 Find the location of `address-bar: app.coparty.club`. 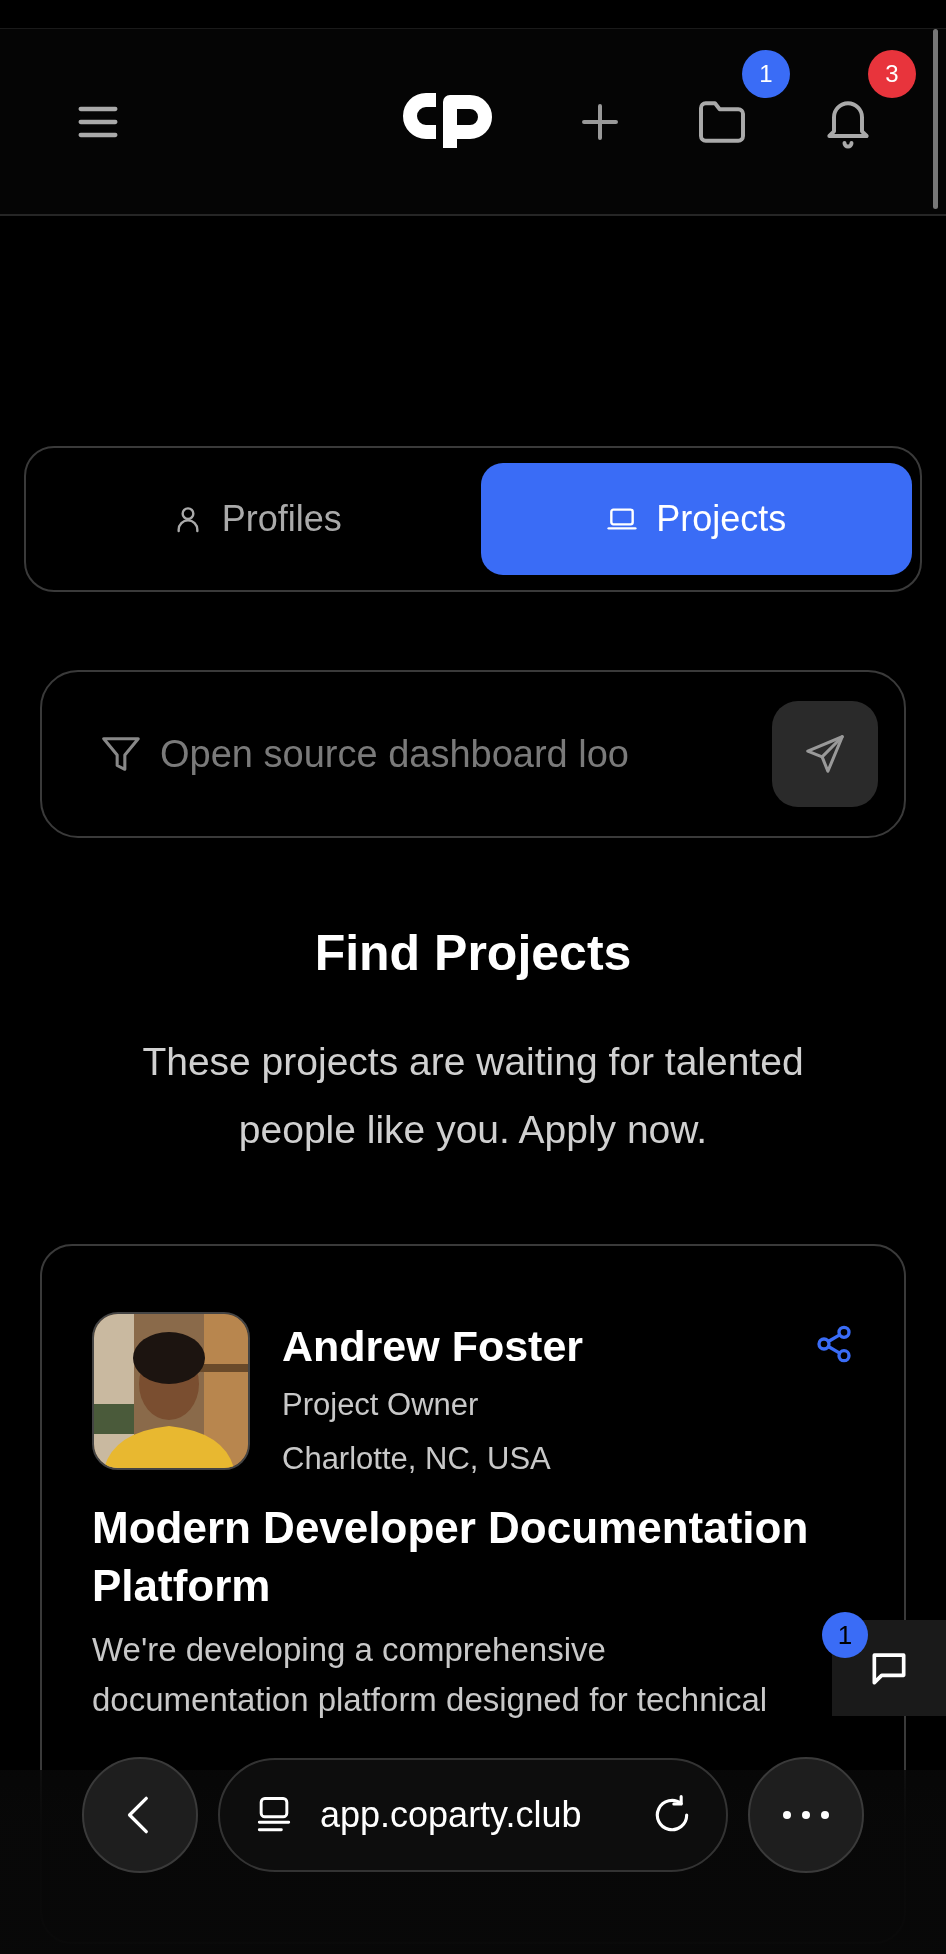

address-bar: app.coparty.club is located at coordinates (473, 1815).